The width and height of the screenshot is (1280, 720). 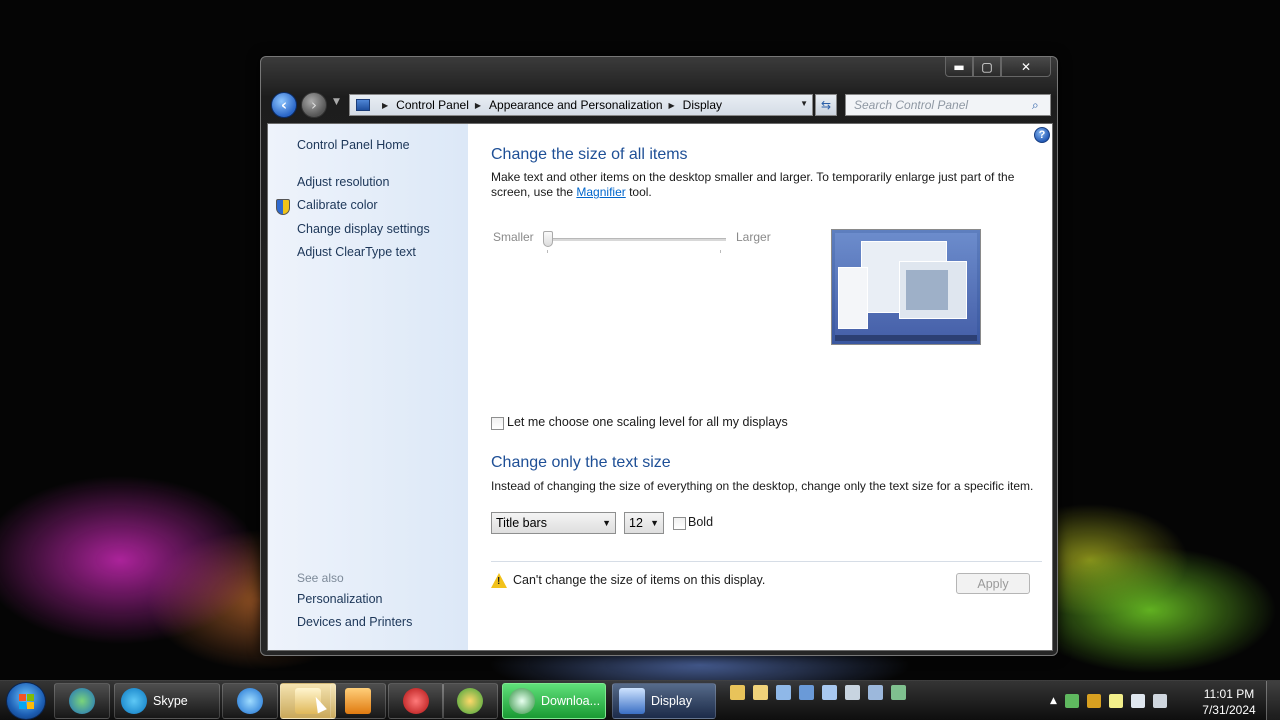 What do you see at coordinates (343, 182) in the screenshot?
I see `adjust-resolution-link: Adjust resolution` at bounding box center [343, 182].